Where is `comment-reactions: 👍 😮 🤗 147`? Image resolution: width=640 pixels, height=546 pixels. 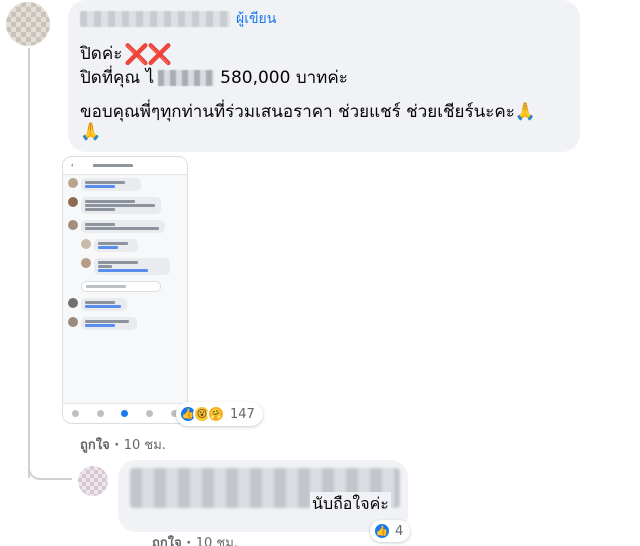 comment-reactions: 👍 😮 🤗 147 is located at coordinates (219, 414).